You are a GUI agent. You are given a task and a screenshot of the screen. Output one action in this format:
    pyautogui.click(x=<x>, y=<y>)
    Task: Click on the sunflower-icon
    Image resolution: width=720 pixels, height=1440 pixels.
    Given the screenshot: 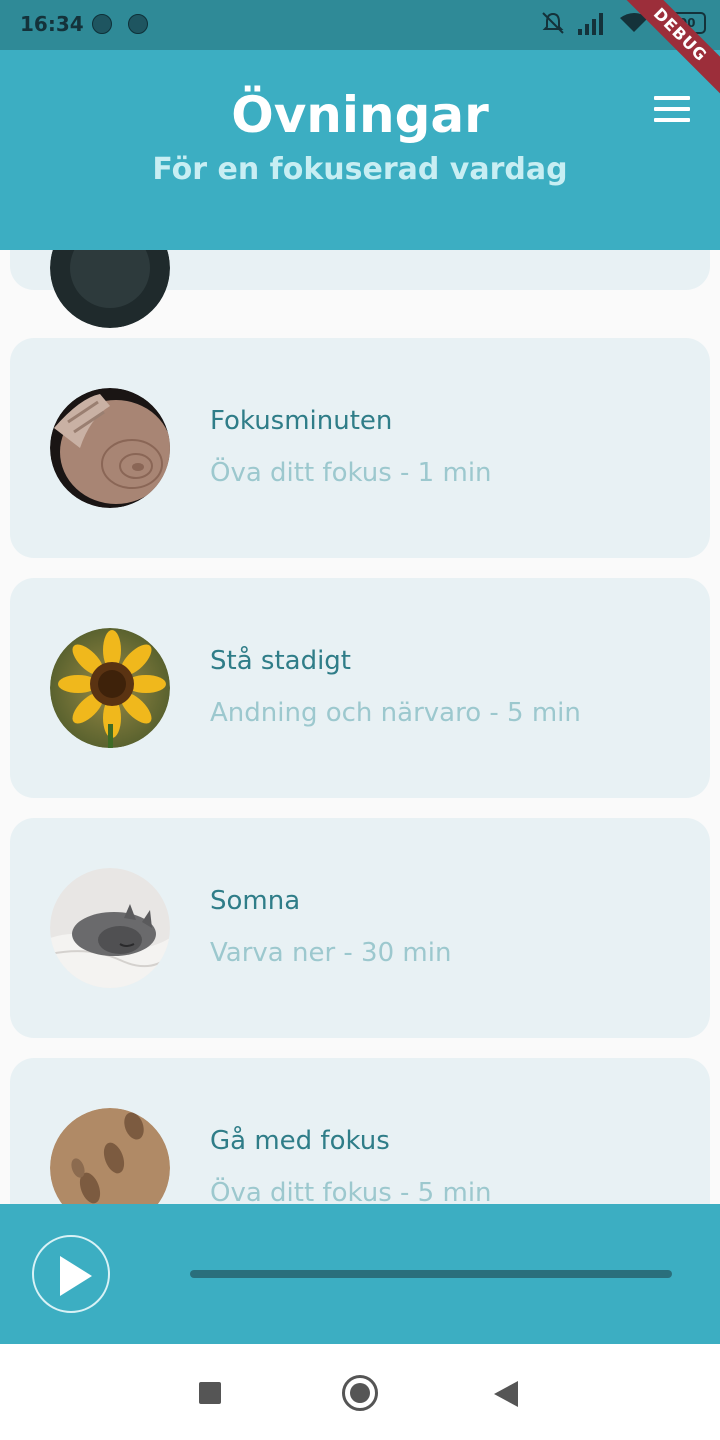 What is the action you would take?
    pyautogui.click(x=110, y=688)
    